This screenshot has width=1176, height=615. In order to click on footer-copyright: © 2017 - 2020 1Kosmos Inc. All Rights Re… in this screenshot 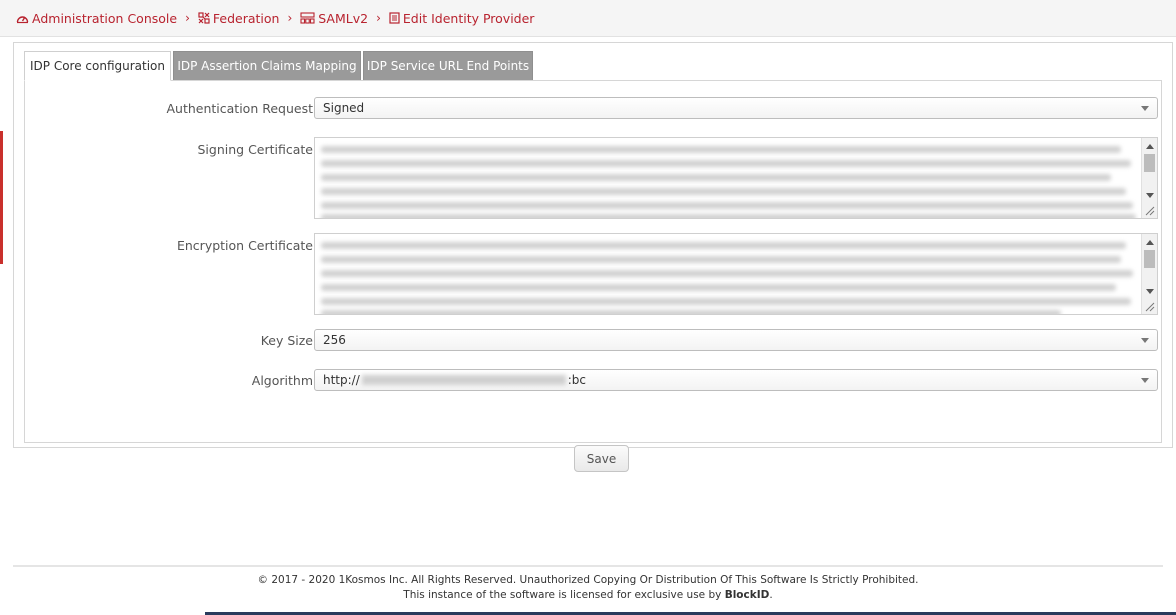, I will do `click(588, 580)`.